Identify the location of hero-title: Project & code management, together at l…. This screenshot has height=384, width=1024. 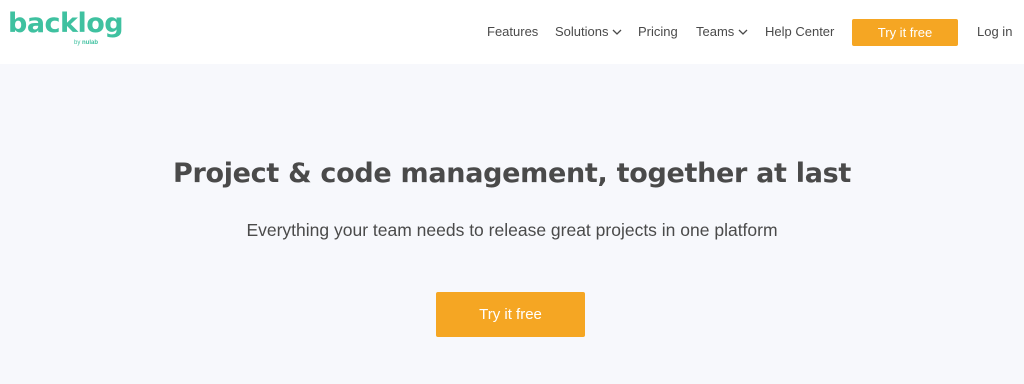
(512, 173).